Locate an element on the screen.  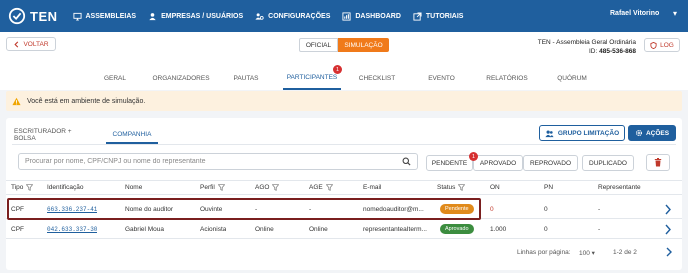
gear-icon is located at coordinates (638, 133).